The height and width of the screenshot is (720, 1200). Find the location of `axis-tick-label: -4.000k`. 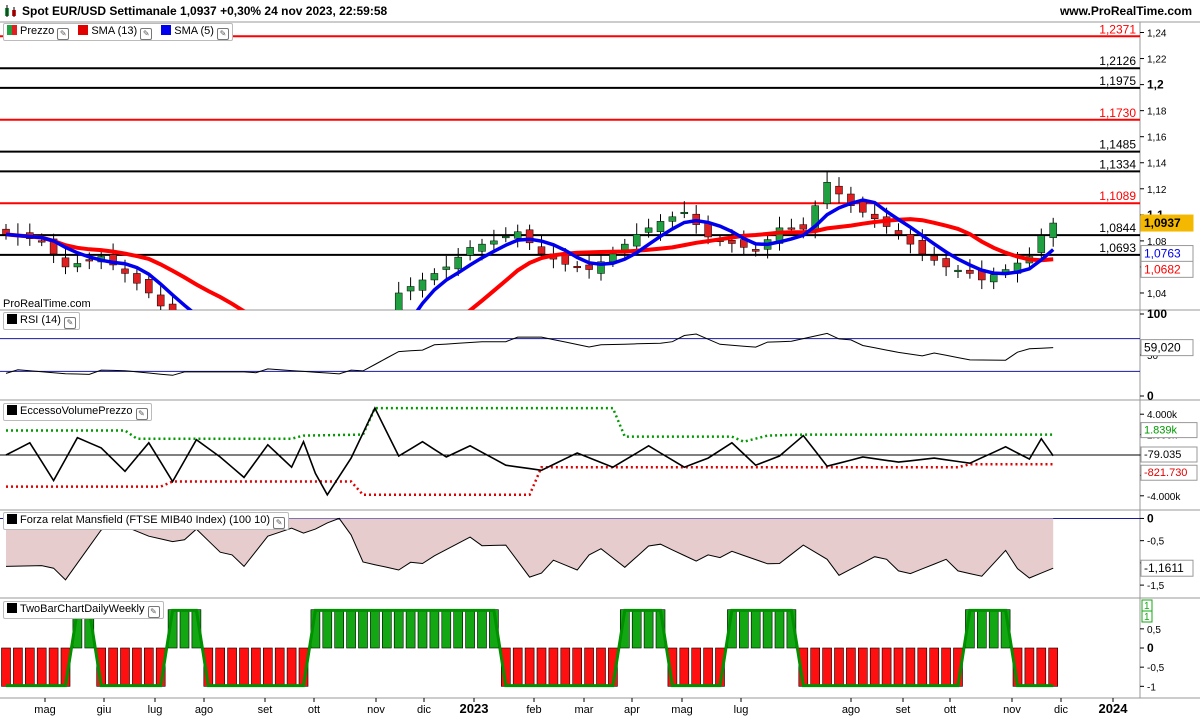

axis-tick-label: -4.000k is located at coordinates (1164, 497).